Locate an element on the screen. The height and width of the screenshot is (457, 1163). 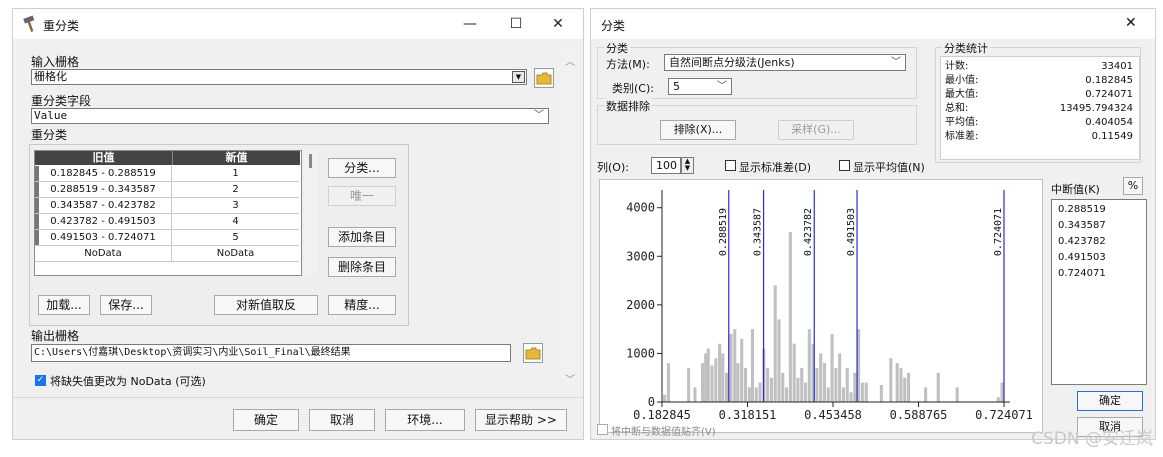
show-mean-label: 显示平均值(N) is located at coordinates (889, 167).